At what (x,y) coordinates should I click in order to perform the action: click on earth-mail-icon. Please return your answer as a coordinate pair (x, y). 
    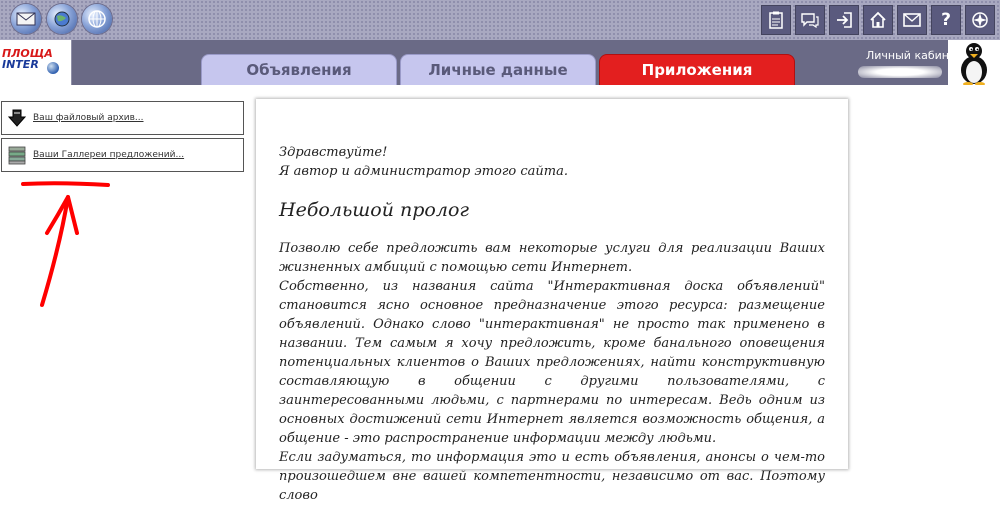
    Looking at the image, I should click on (62, 19).